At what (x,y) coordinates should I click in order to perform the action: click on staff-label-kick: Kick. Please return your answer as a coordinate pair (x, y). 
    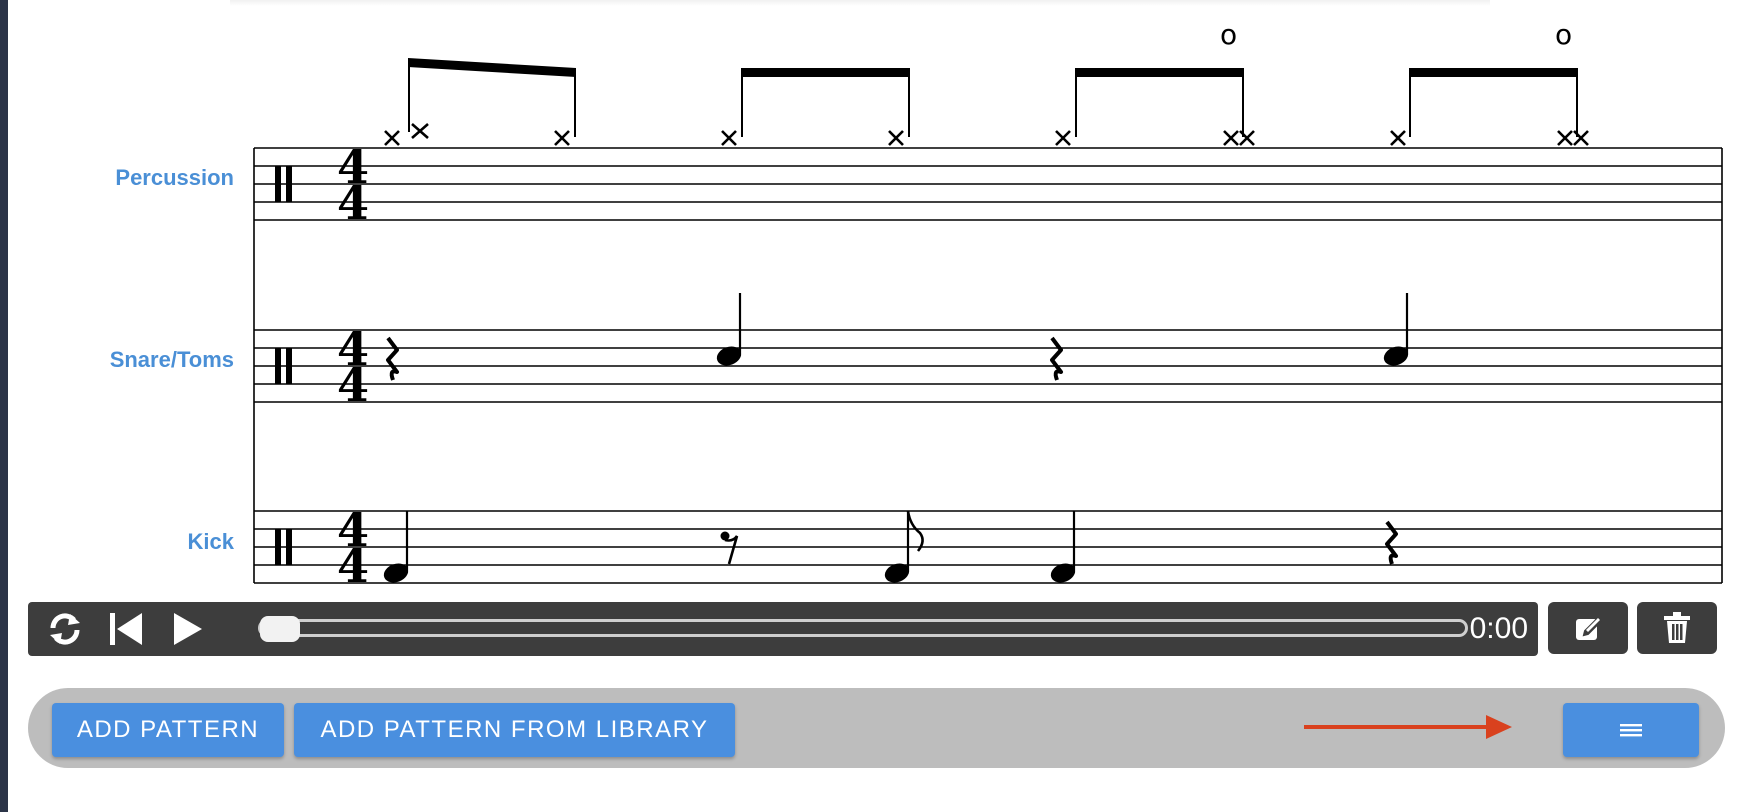
    Looking at the image, I should click on (210, 541).